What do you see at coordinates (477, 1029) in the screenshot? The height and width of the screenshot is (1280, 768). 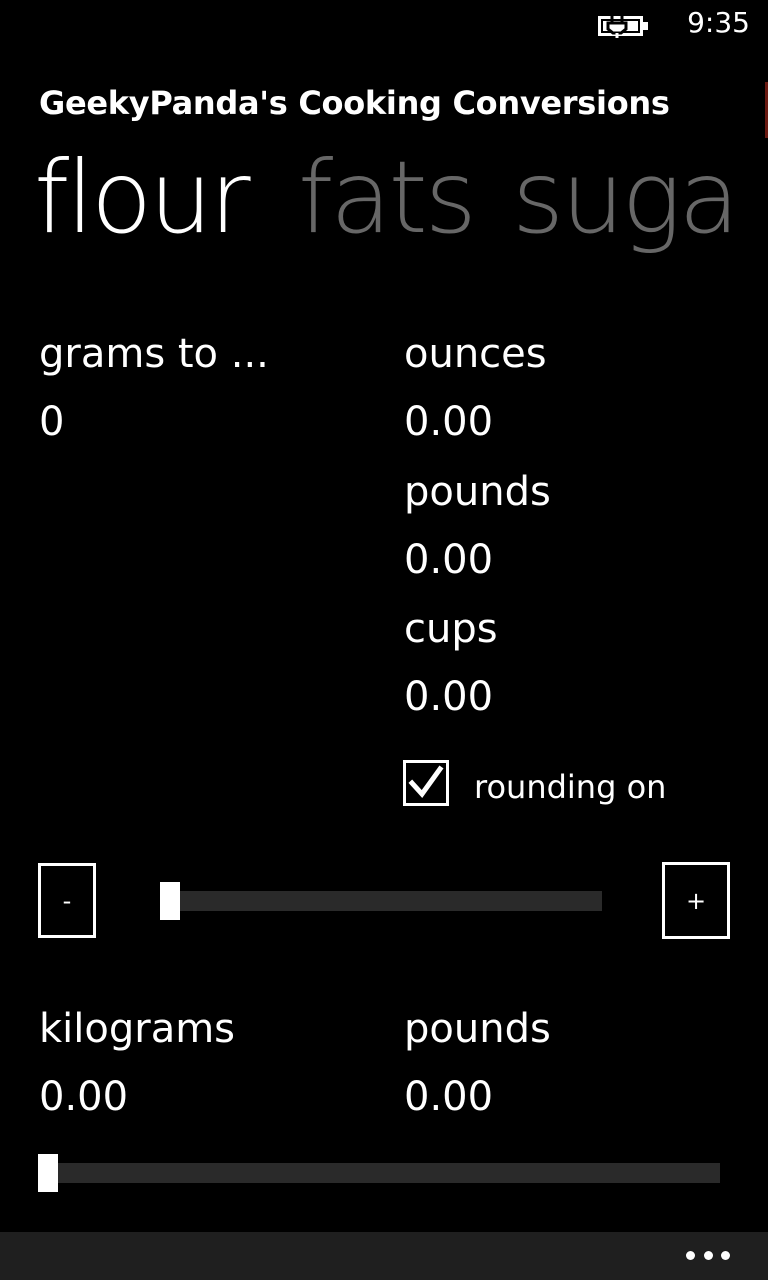 I see `kg-pounds-label: pounds` at bounding box center [477, 1029].